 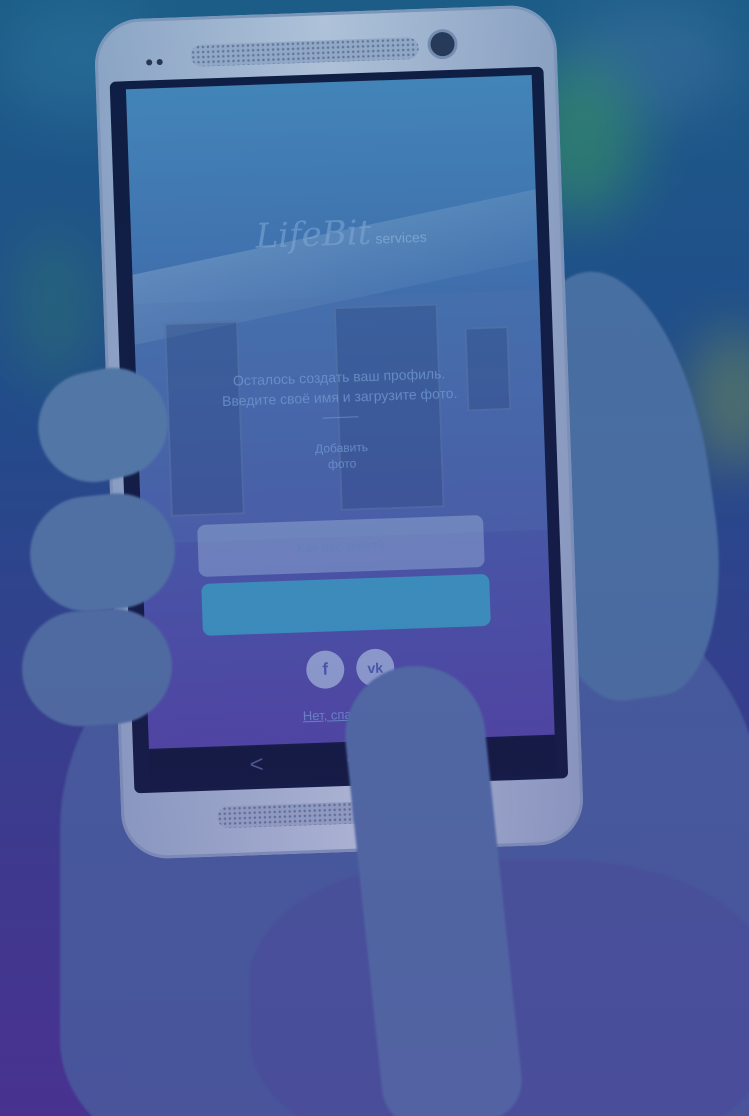 I want to click on sensor-dots-icon: ●●, so click(x=155, y=61).